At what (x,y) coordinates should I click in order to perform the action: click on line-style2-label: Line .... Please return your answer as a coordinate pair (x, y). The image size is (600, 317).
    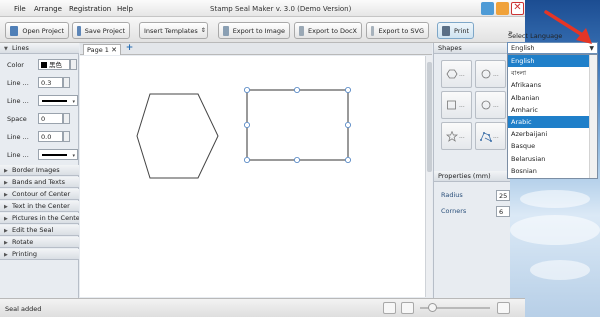
    Looking at the image, I should click on (18, 155).